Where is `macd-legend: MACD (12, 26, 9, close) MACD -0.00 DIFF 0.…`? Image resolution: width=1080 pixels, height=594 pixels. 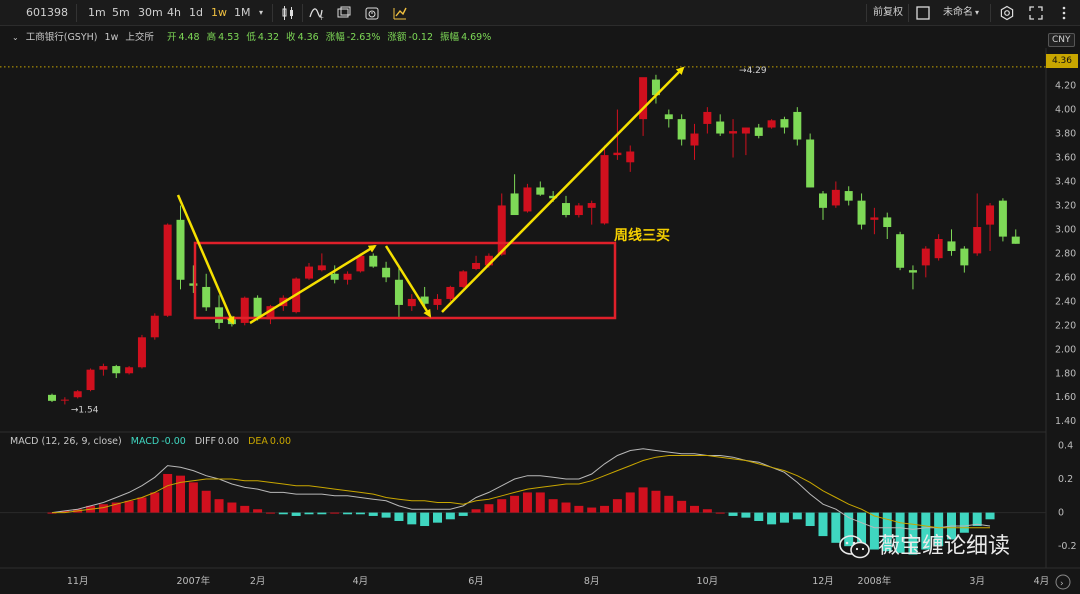
macd-legend: MACD (12, 26, 9, close) MACD -0.00 DIFF 0.… is located at coordinates (150, 441).